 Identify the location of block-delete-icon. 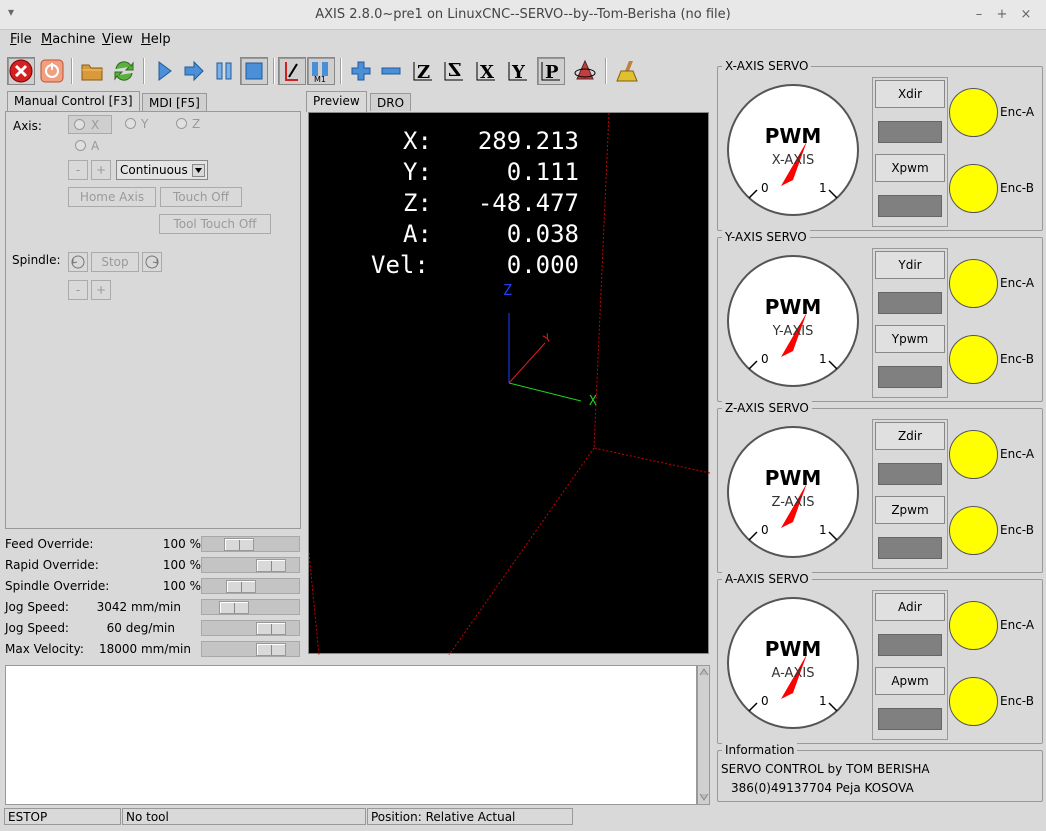
(292, 71).